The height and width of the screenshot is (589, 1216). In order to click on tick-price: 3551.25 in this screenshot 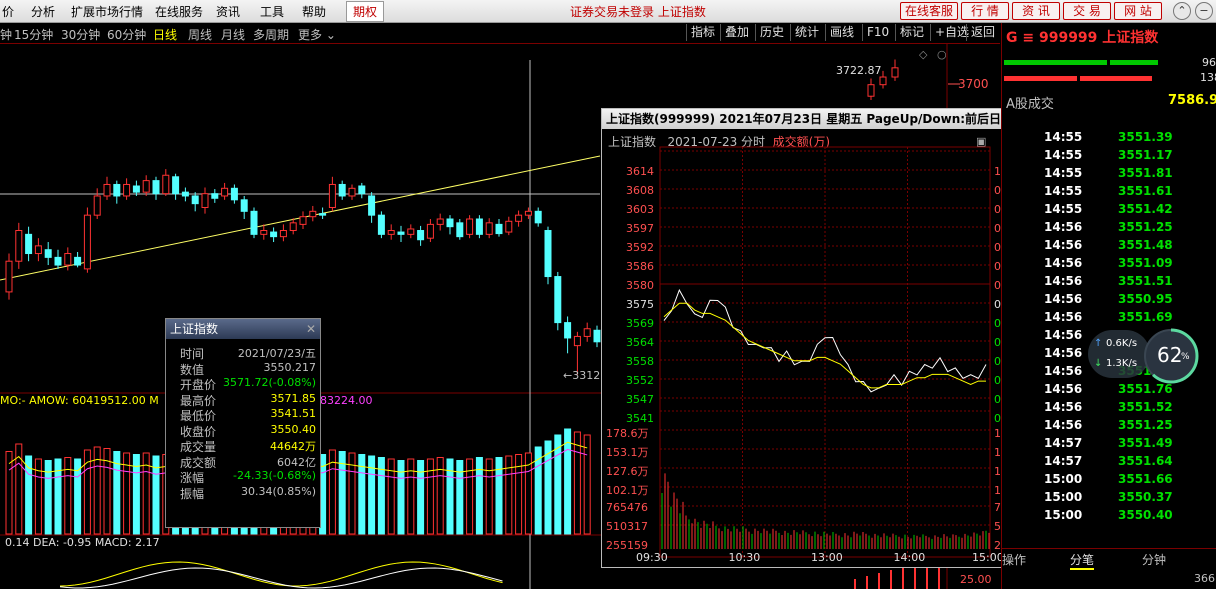, I will do `click(1145, 227)`.